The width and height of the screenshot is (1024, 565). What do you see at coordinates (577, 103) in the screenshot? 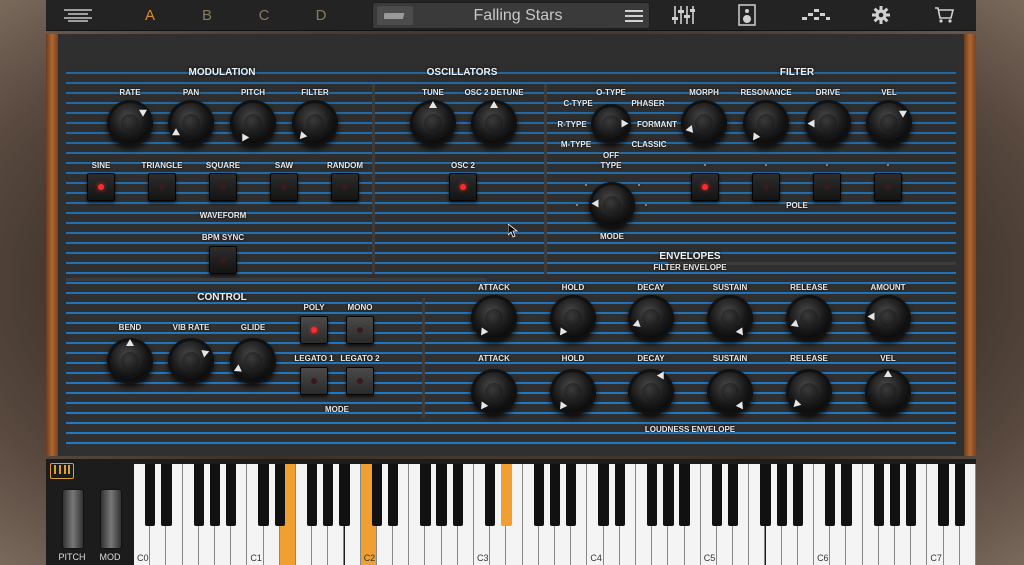
I see `filter-type-c: C-TYPE` at bounding box center [577, 103].